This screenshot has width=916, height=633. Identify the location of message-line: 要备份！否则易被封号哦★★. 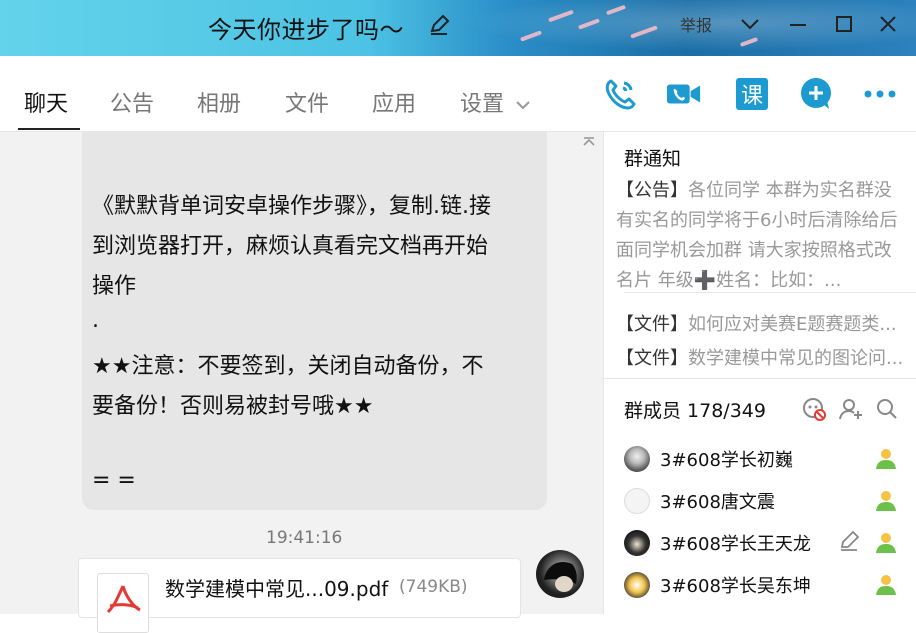
(233, 406).